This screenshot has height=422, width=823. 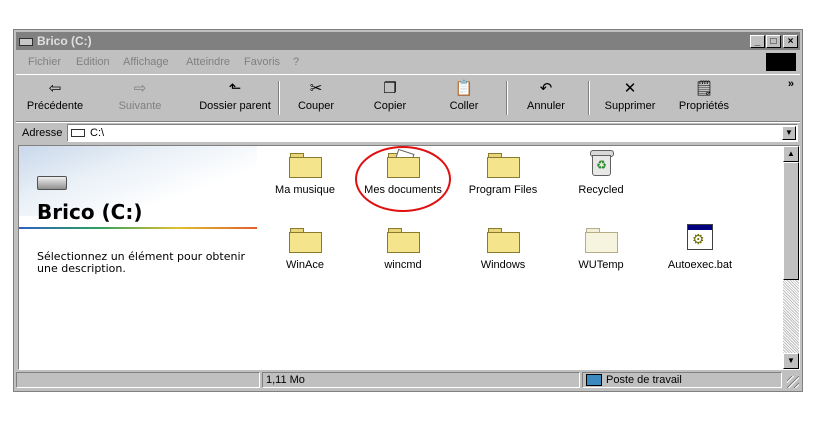 What do you see at coordinates (546, 88) in the screenshot?
I see `undo-icon: ↶` at bounding box center [546, 88].